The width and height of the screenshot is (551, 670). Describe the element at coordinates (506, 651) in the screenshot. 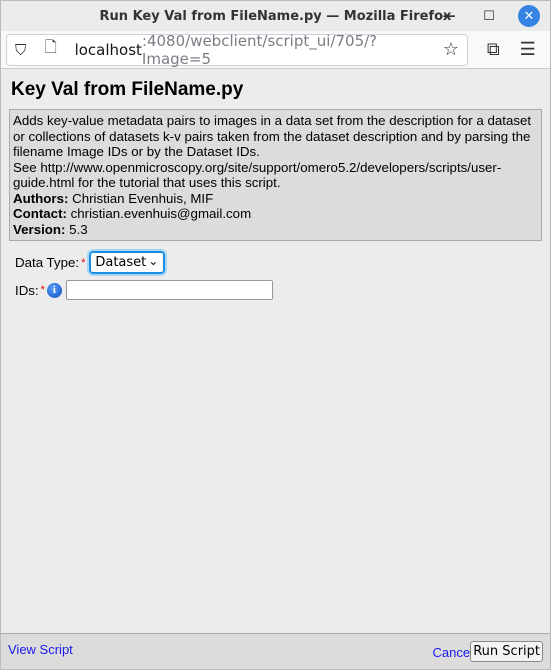

I see `run-script-button: Run Script` at that location.